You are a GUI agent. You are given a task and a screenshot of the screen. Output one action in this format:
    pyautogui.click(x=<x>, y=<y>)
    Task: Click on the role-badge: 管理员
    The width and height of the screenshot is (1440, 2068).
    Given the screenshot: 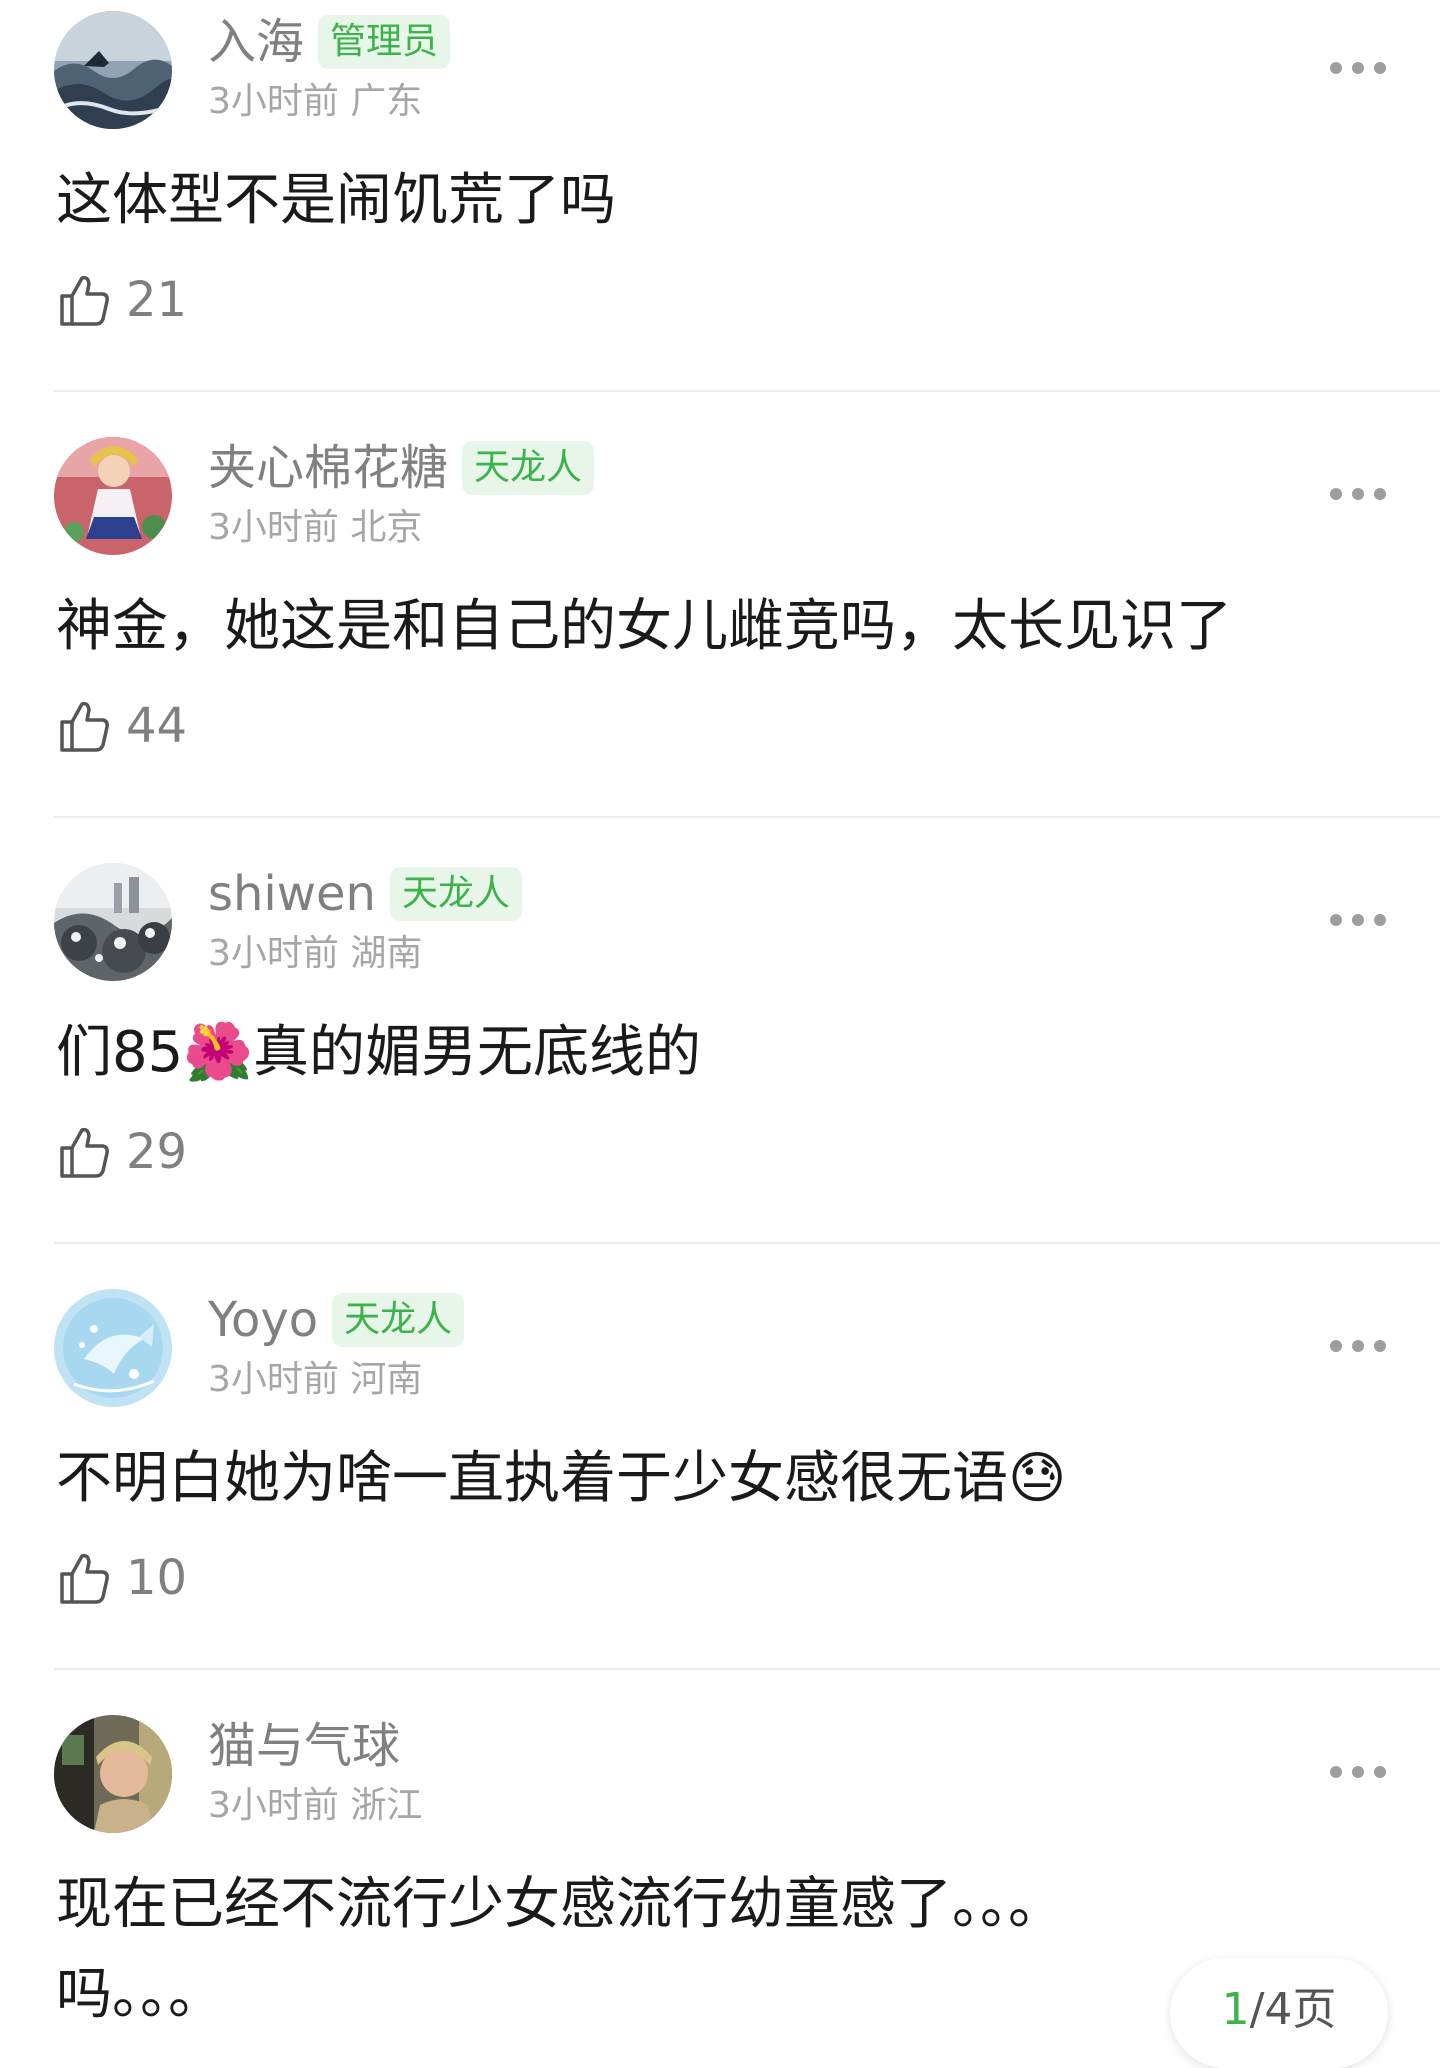 What is the action you would take?
    pyautogui.click(x=384, y=42)
    